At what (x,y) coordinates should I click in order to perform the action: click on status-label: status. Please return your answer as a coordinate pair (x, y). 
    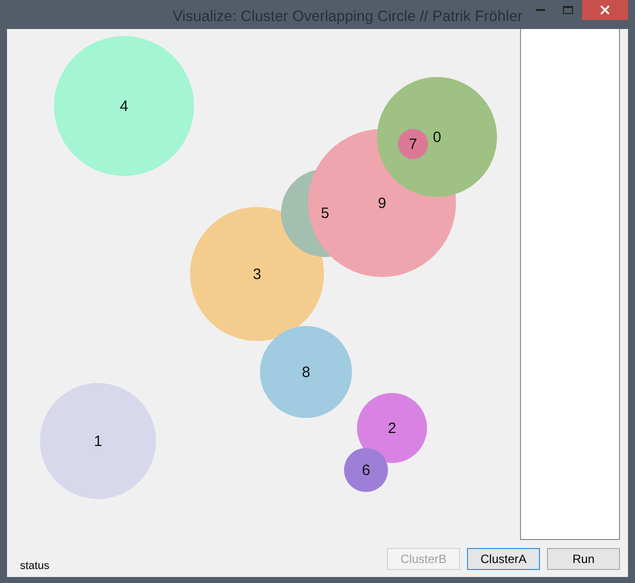
    Looking at the image, I should click on (35, 566).